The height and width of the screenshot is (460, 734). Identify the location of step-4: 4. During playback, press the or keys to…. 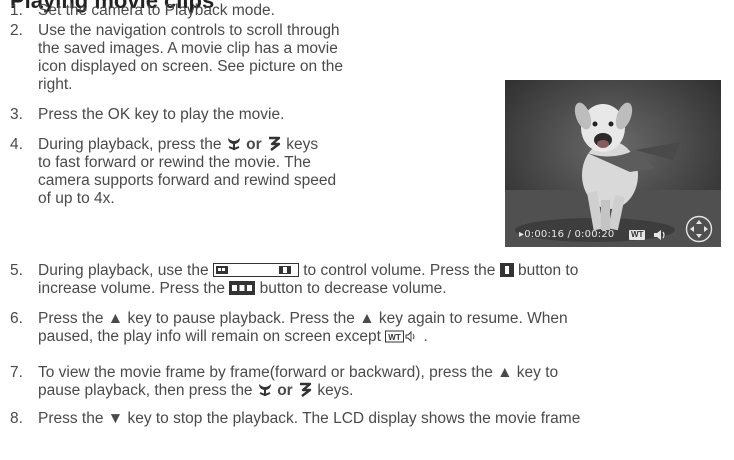
(250, 174).